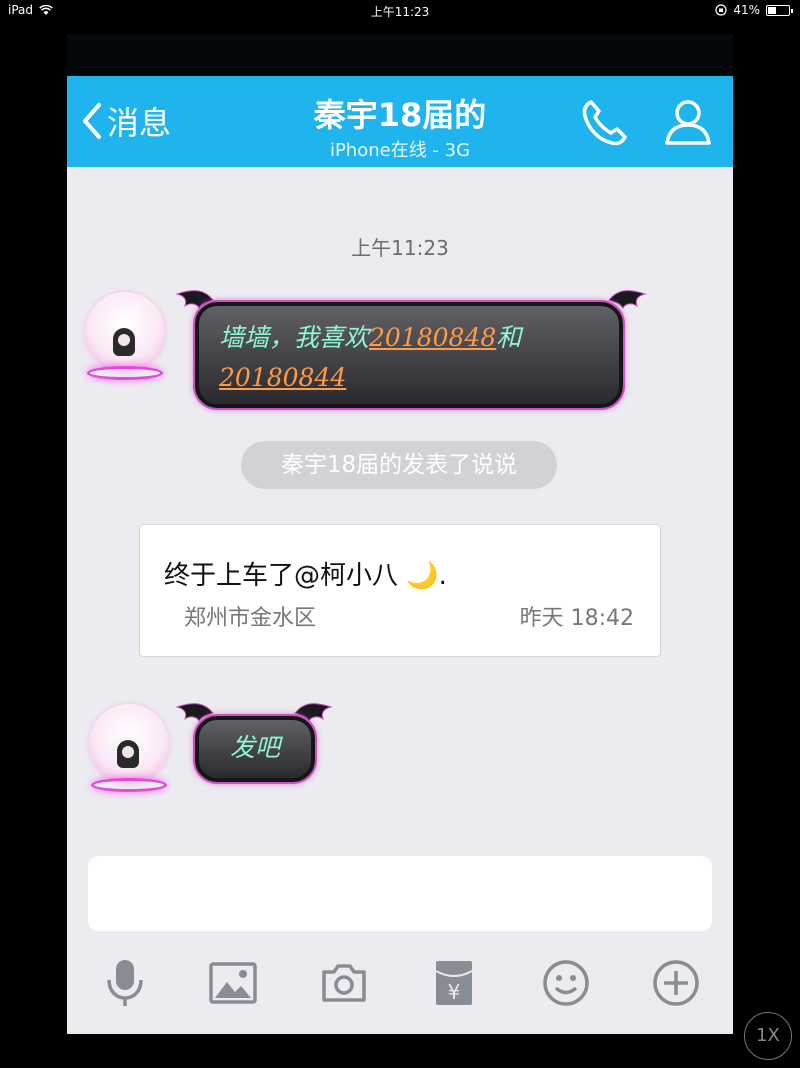  Describe the element at coordinates (344, 983) in the screenshot. I see `camera-icon` at that location.